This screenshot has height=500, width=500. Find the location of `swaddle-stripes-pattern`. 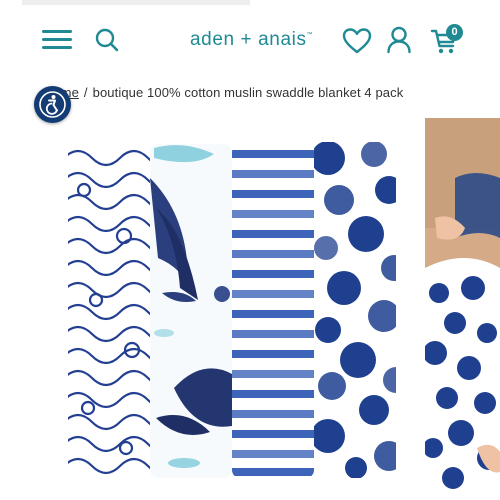

swaddle-stripes-pattern is located at coordinates (273, 311).